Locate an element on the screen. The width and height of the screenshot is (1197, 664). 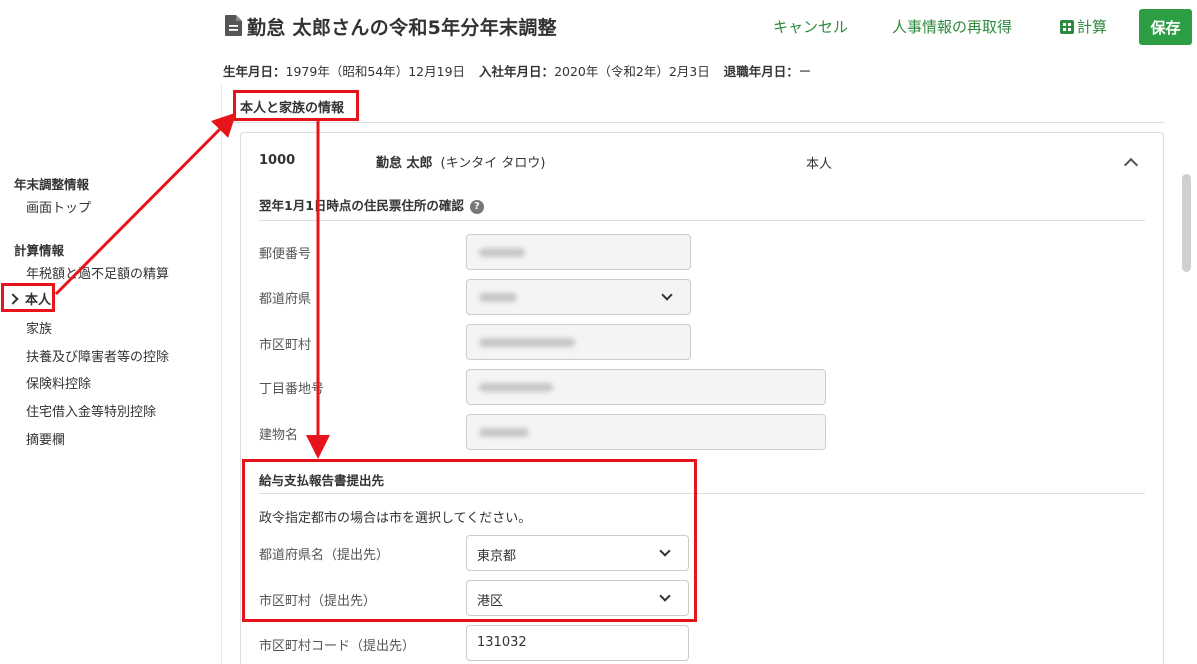
employee-number: 1000 is located at coordinates (277, 160).